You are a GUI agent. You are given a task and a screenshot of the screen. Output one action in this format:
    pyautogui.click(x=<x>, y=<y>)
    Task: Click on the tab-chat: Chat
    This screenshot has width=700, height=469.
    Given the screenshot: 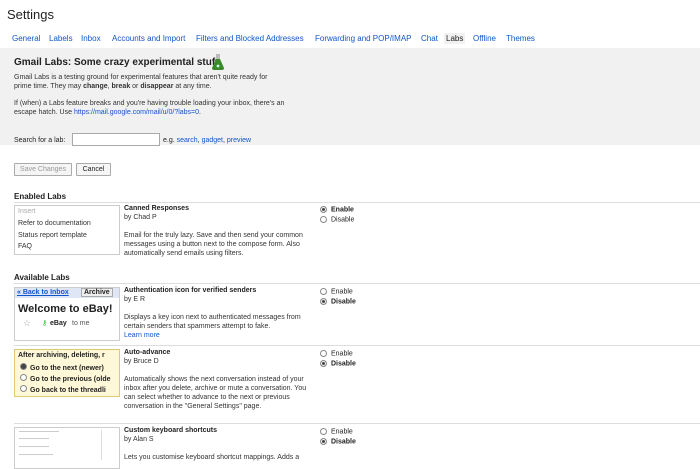 What is the action you would take?
    pyautogui.click(x=429, y=38)
    